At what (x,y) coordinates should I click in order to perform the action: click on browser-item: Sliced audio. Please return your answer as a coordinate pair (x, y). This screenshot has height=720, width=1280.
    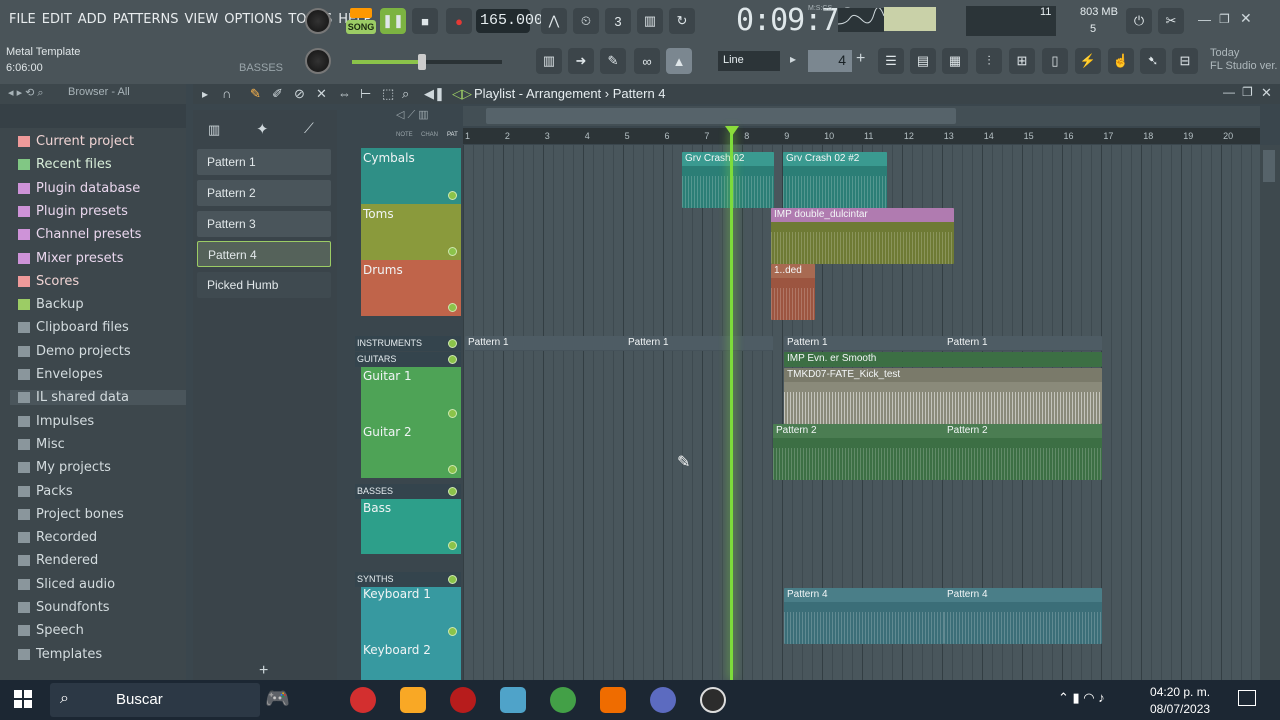
    Looking at the image, I should click on (66, 584).